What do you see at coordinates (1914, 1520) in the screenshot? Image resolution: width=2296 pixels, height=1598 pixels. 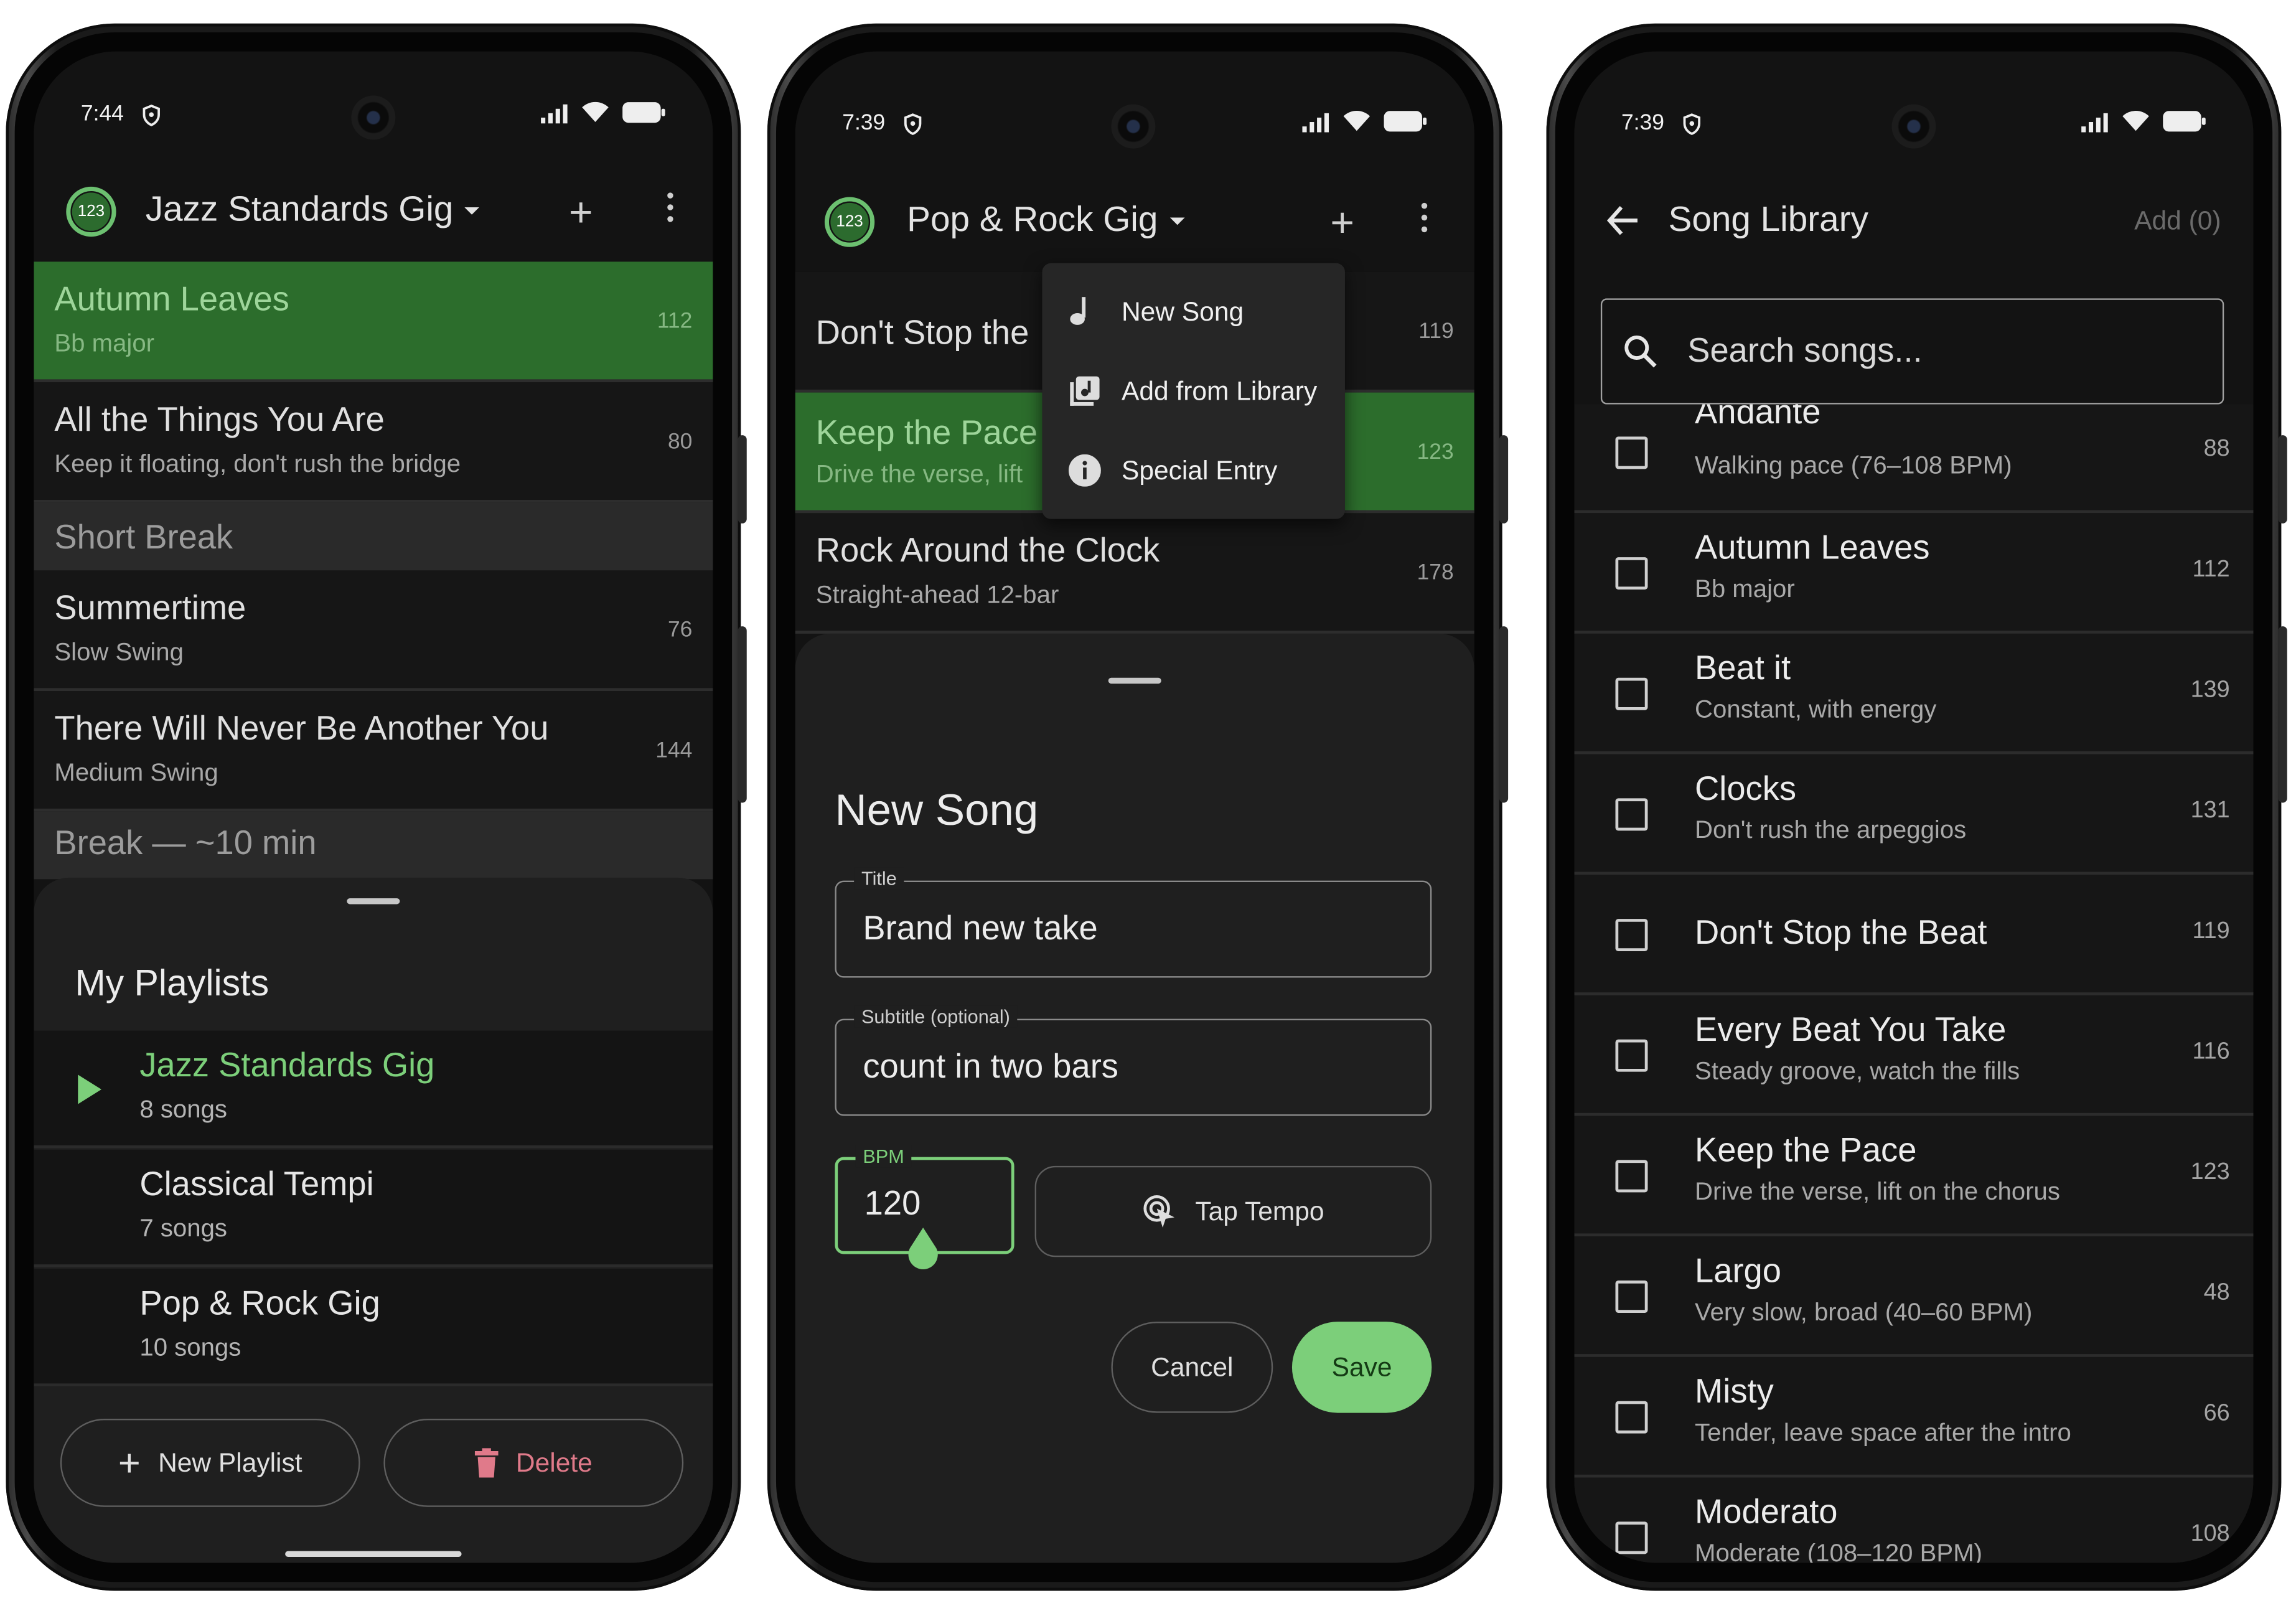 I see `library-row: Moderato Moderate (108–120 BPM) 108` at bounding box center [1914, 1520].